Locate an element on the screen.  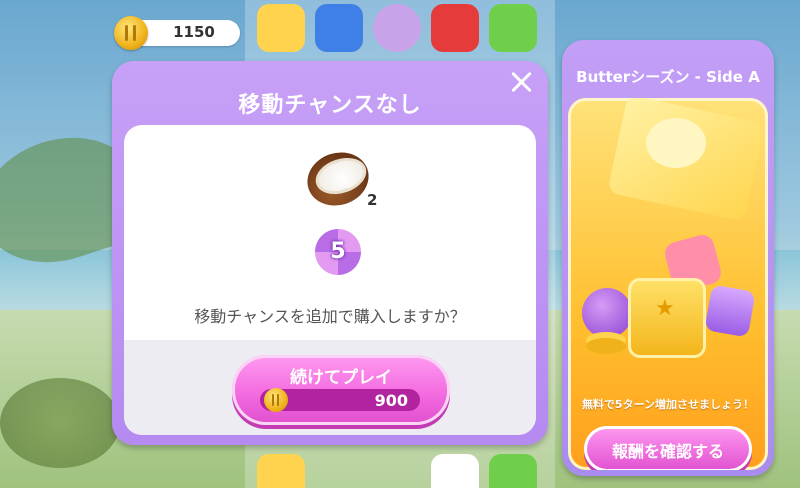
strawberry-tile is located at coordinates (455, 28).